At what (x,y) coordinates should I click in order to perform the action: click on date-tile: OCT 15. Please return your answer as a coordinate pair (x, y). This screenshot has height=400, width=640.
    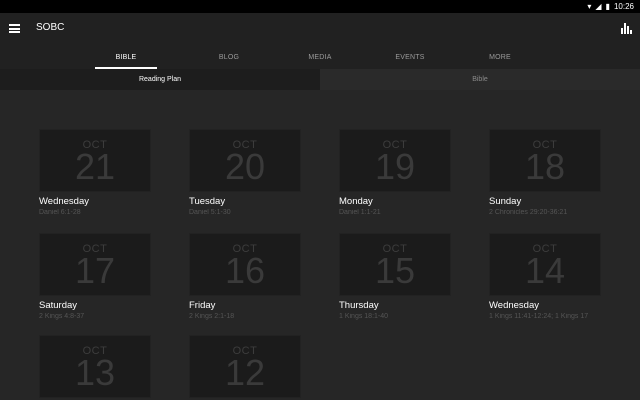
    Looking at the image, I should click on (395, 264).